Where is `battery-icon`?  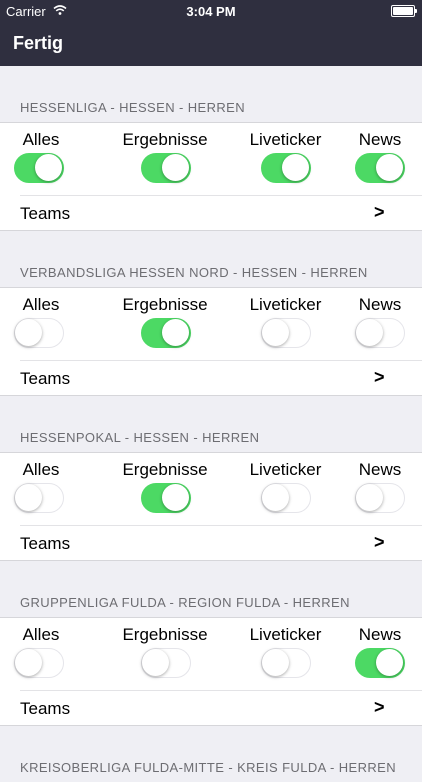
battery-icon is located at coordinates (404, 11).